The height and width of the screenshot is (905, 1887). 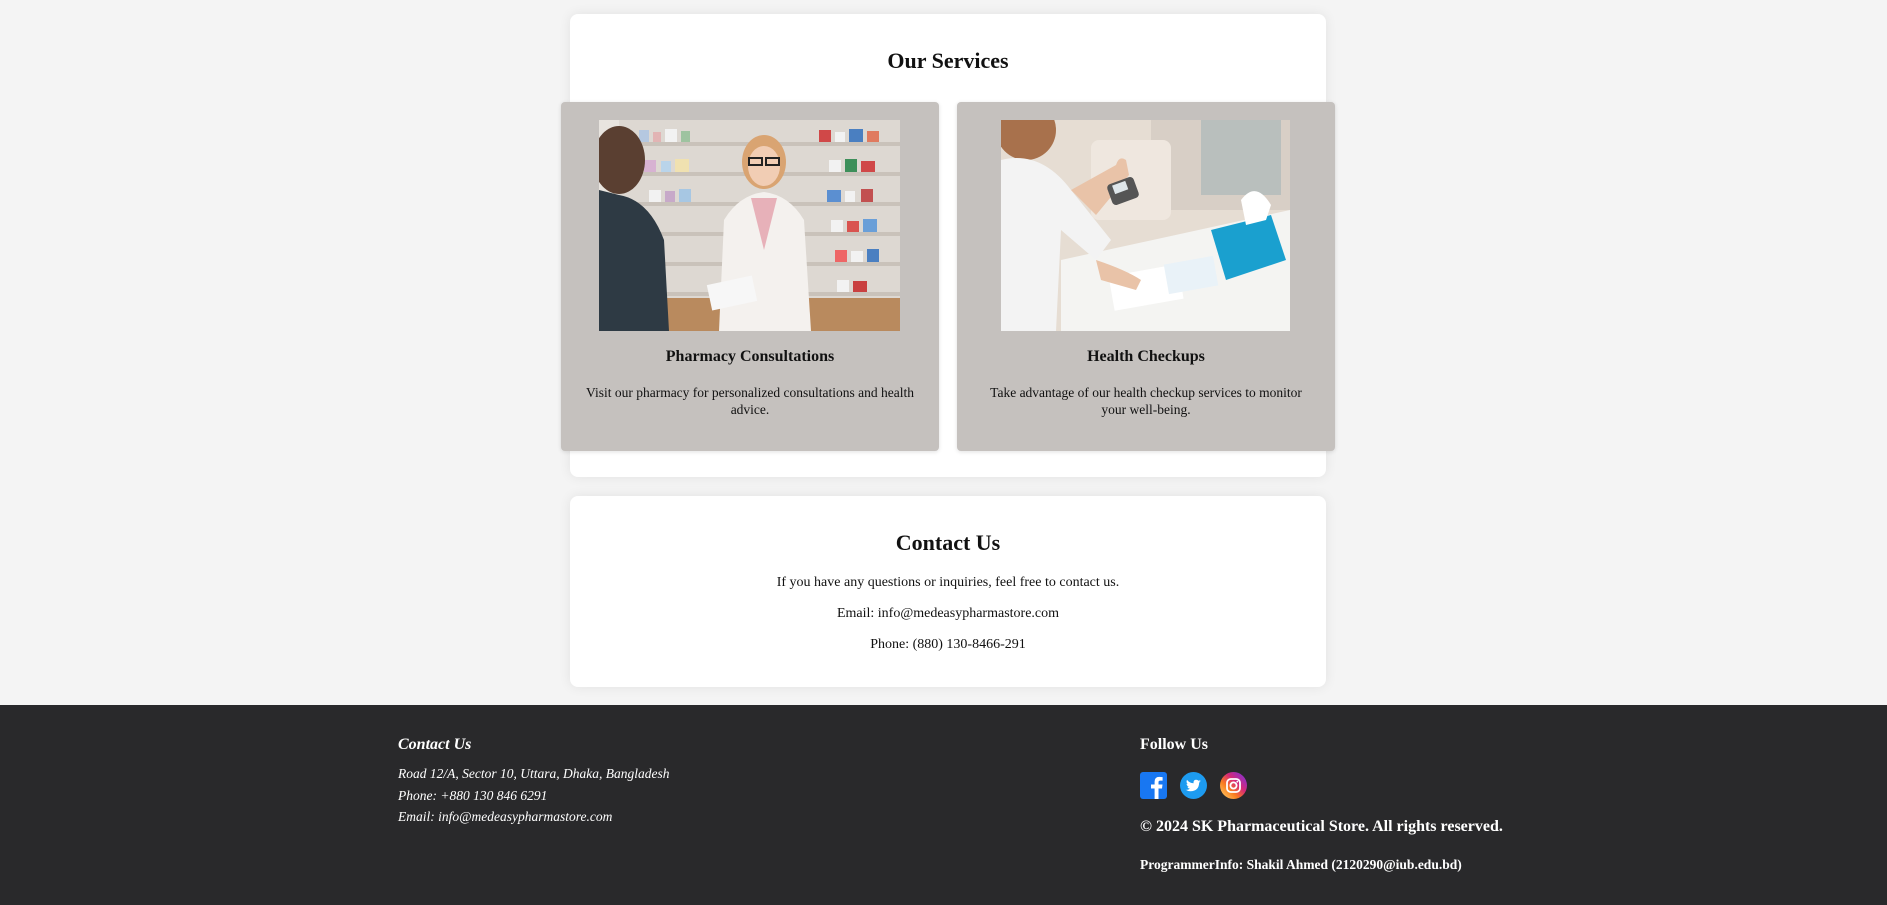 What do you see at coordinates (505, 816) in the screenshot?
I see `footer-email: Email: info@medeasypharmastore.com` at bounding box center [505, 816].